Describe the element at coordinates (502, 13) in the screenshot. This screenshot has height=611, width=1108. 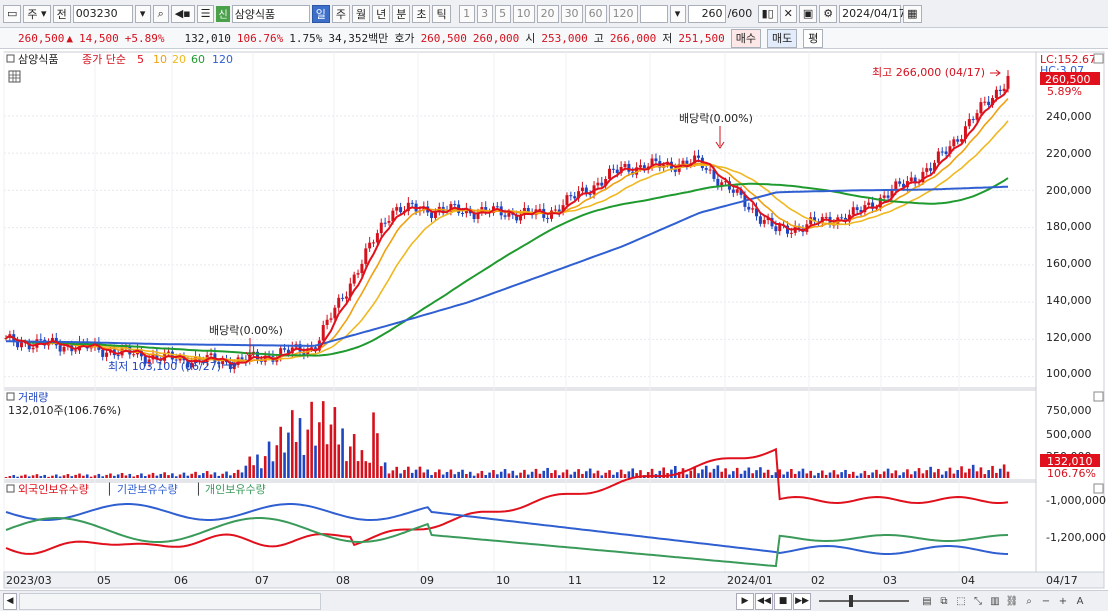
I see `num-5: 5` at that location.